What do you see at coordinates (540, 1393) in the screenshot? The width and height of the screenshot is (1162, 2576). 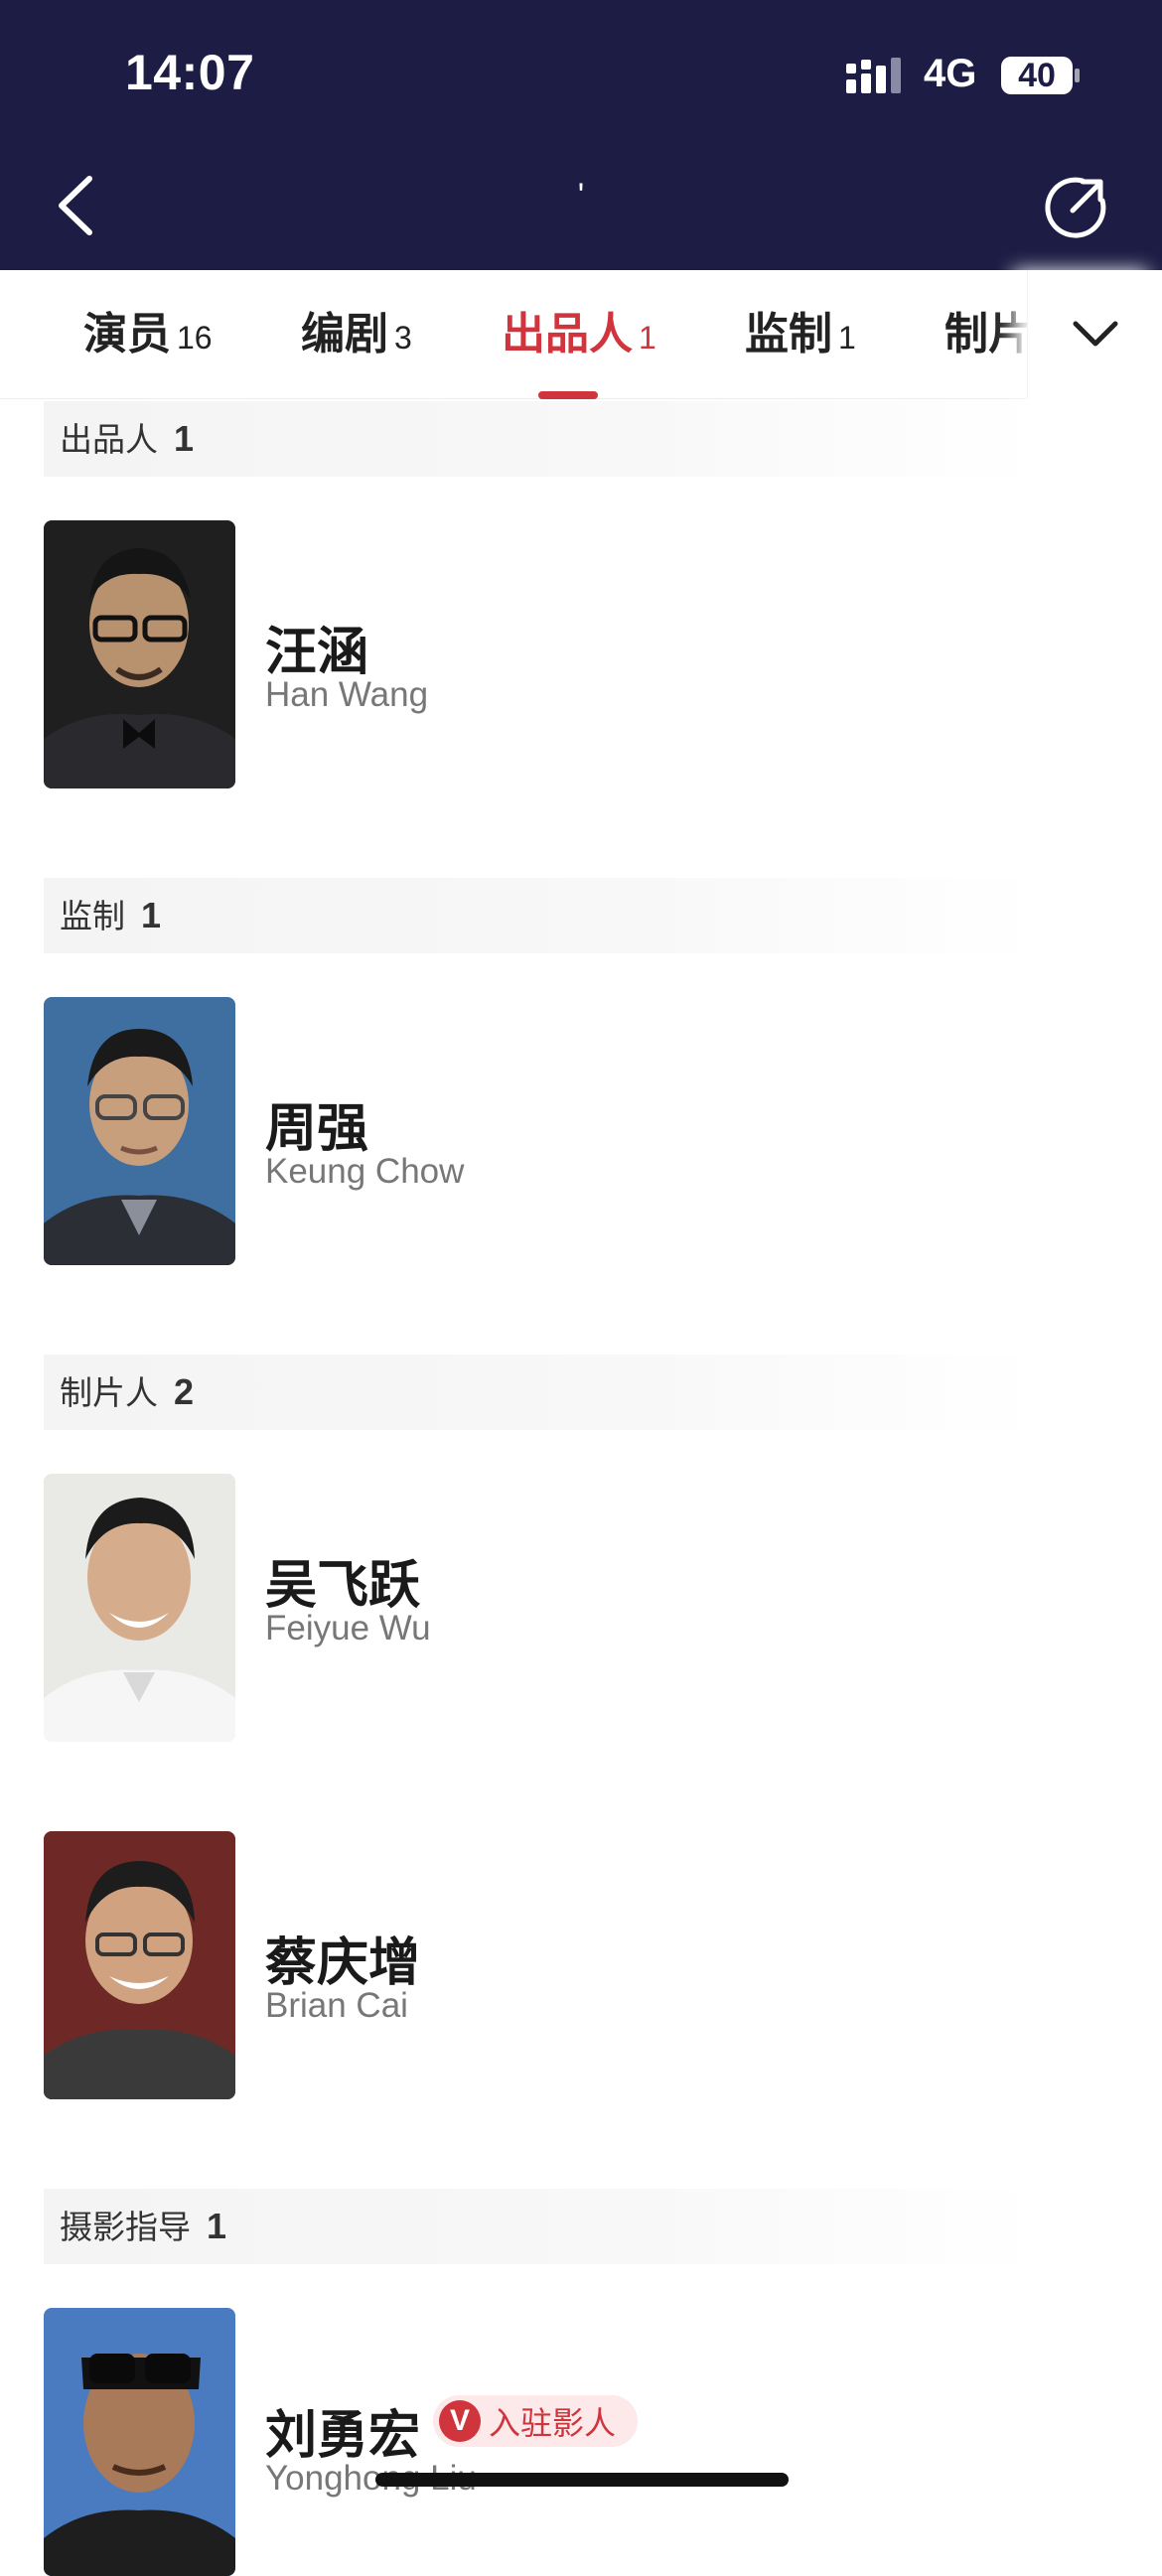 I see `section-header-production: 制片人 2` at bounding box center [540, 1393].